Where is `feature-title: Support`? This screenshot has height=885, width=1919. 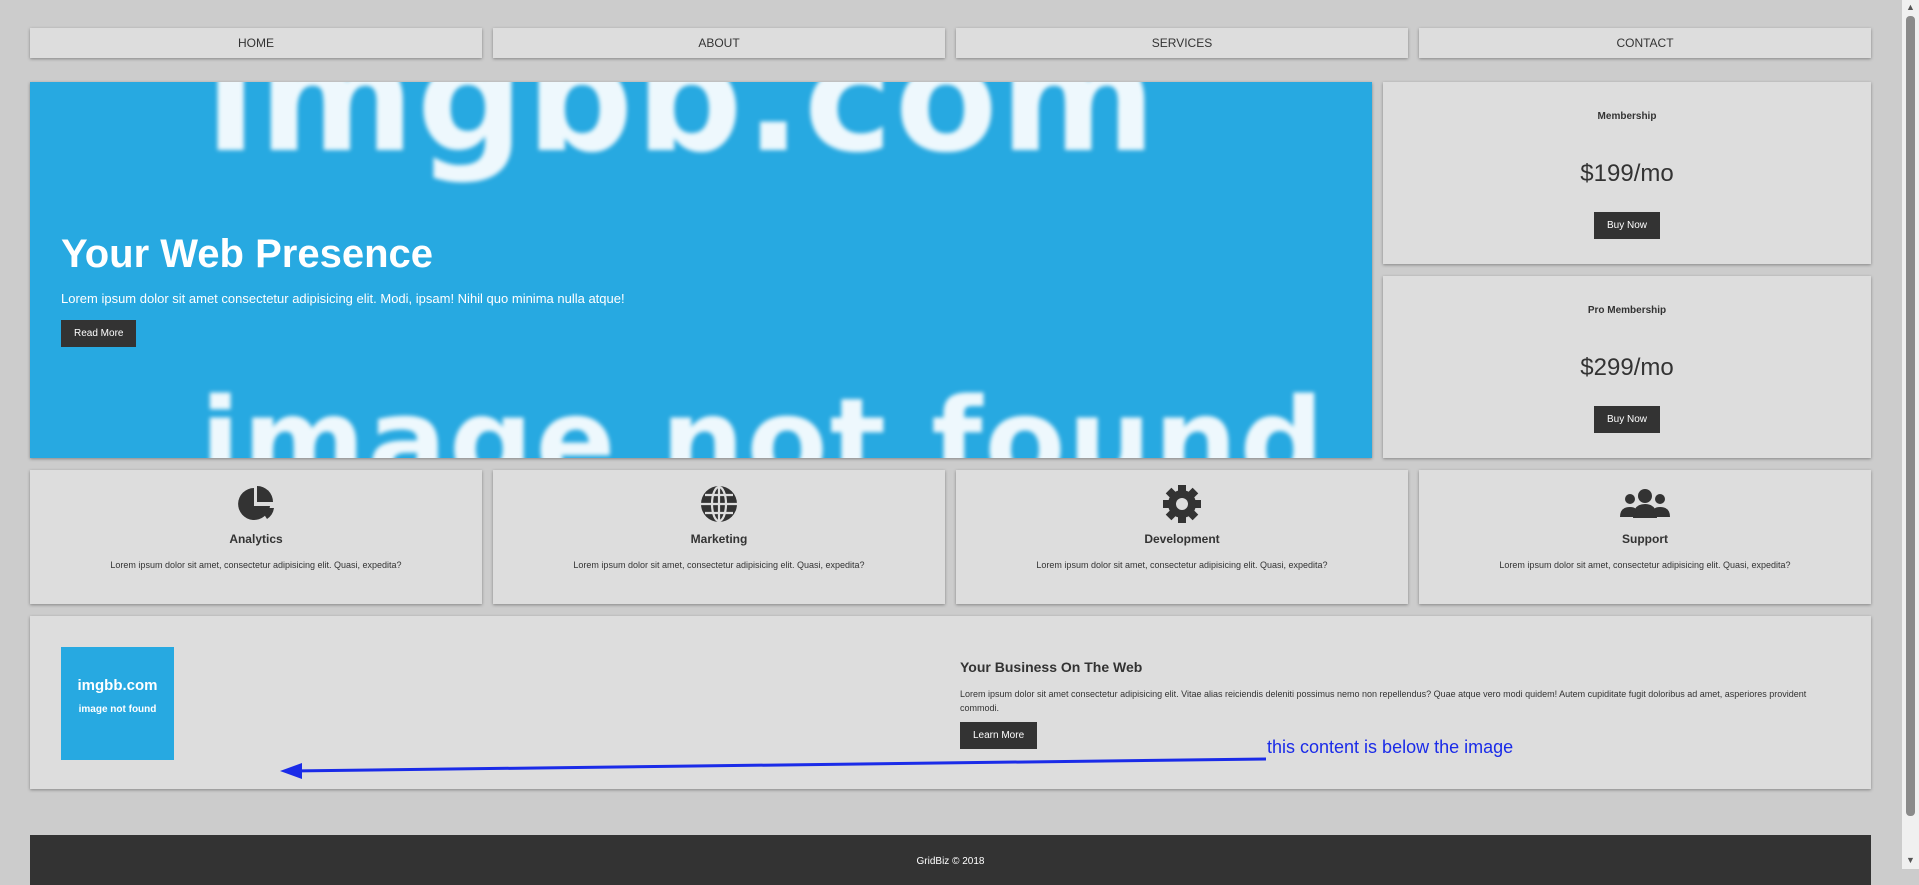
feature-title: Support is located at coordinates (1645, 539).